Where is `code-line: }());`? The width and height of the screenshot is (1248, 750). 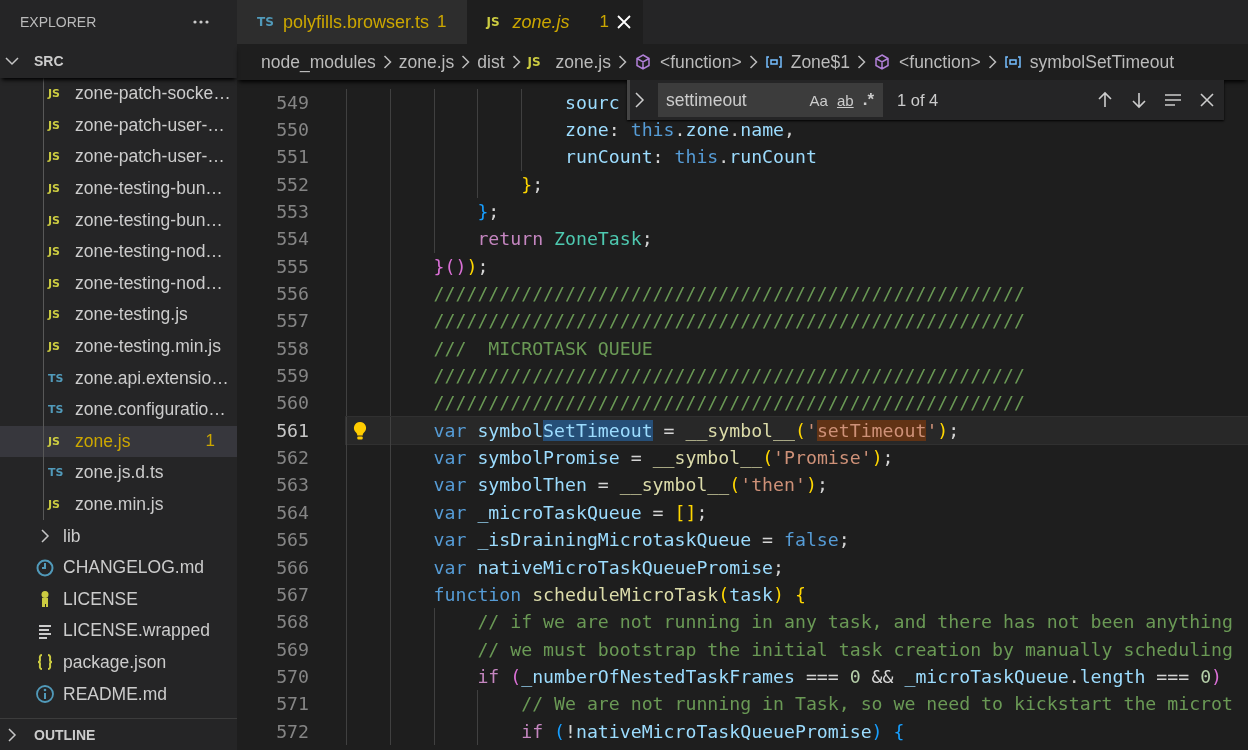
code-line: }()); is located at coordinates (461, 266).